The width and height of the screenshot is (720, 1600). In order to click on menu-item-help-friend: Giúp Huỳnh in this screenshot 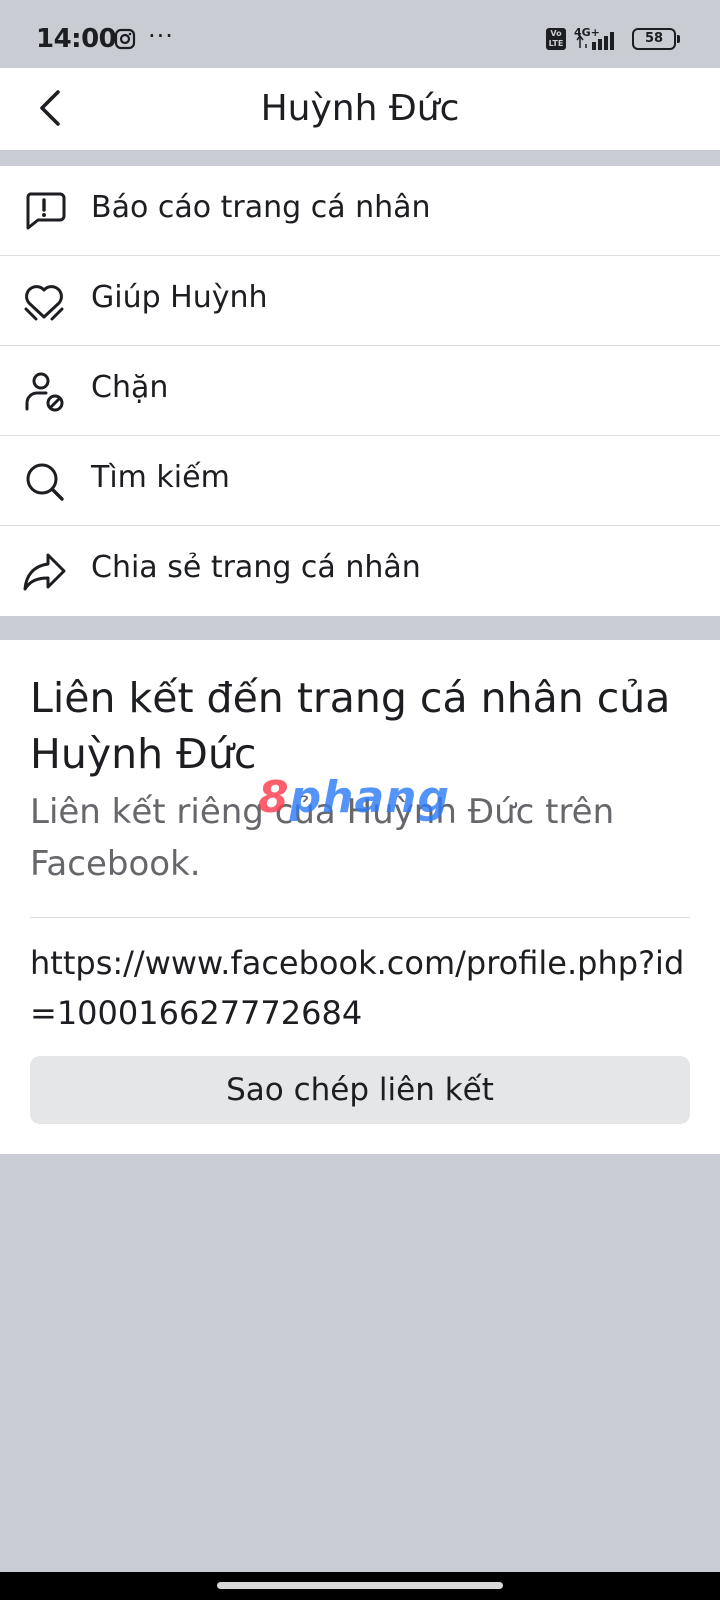, I will do `click(360, 301)`.